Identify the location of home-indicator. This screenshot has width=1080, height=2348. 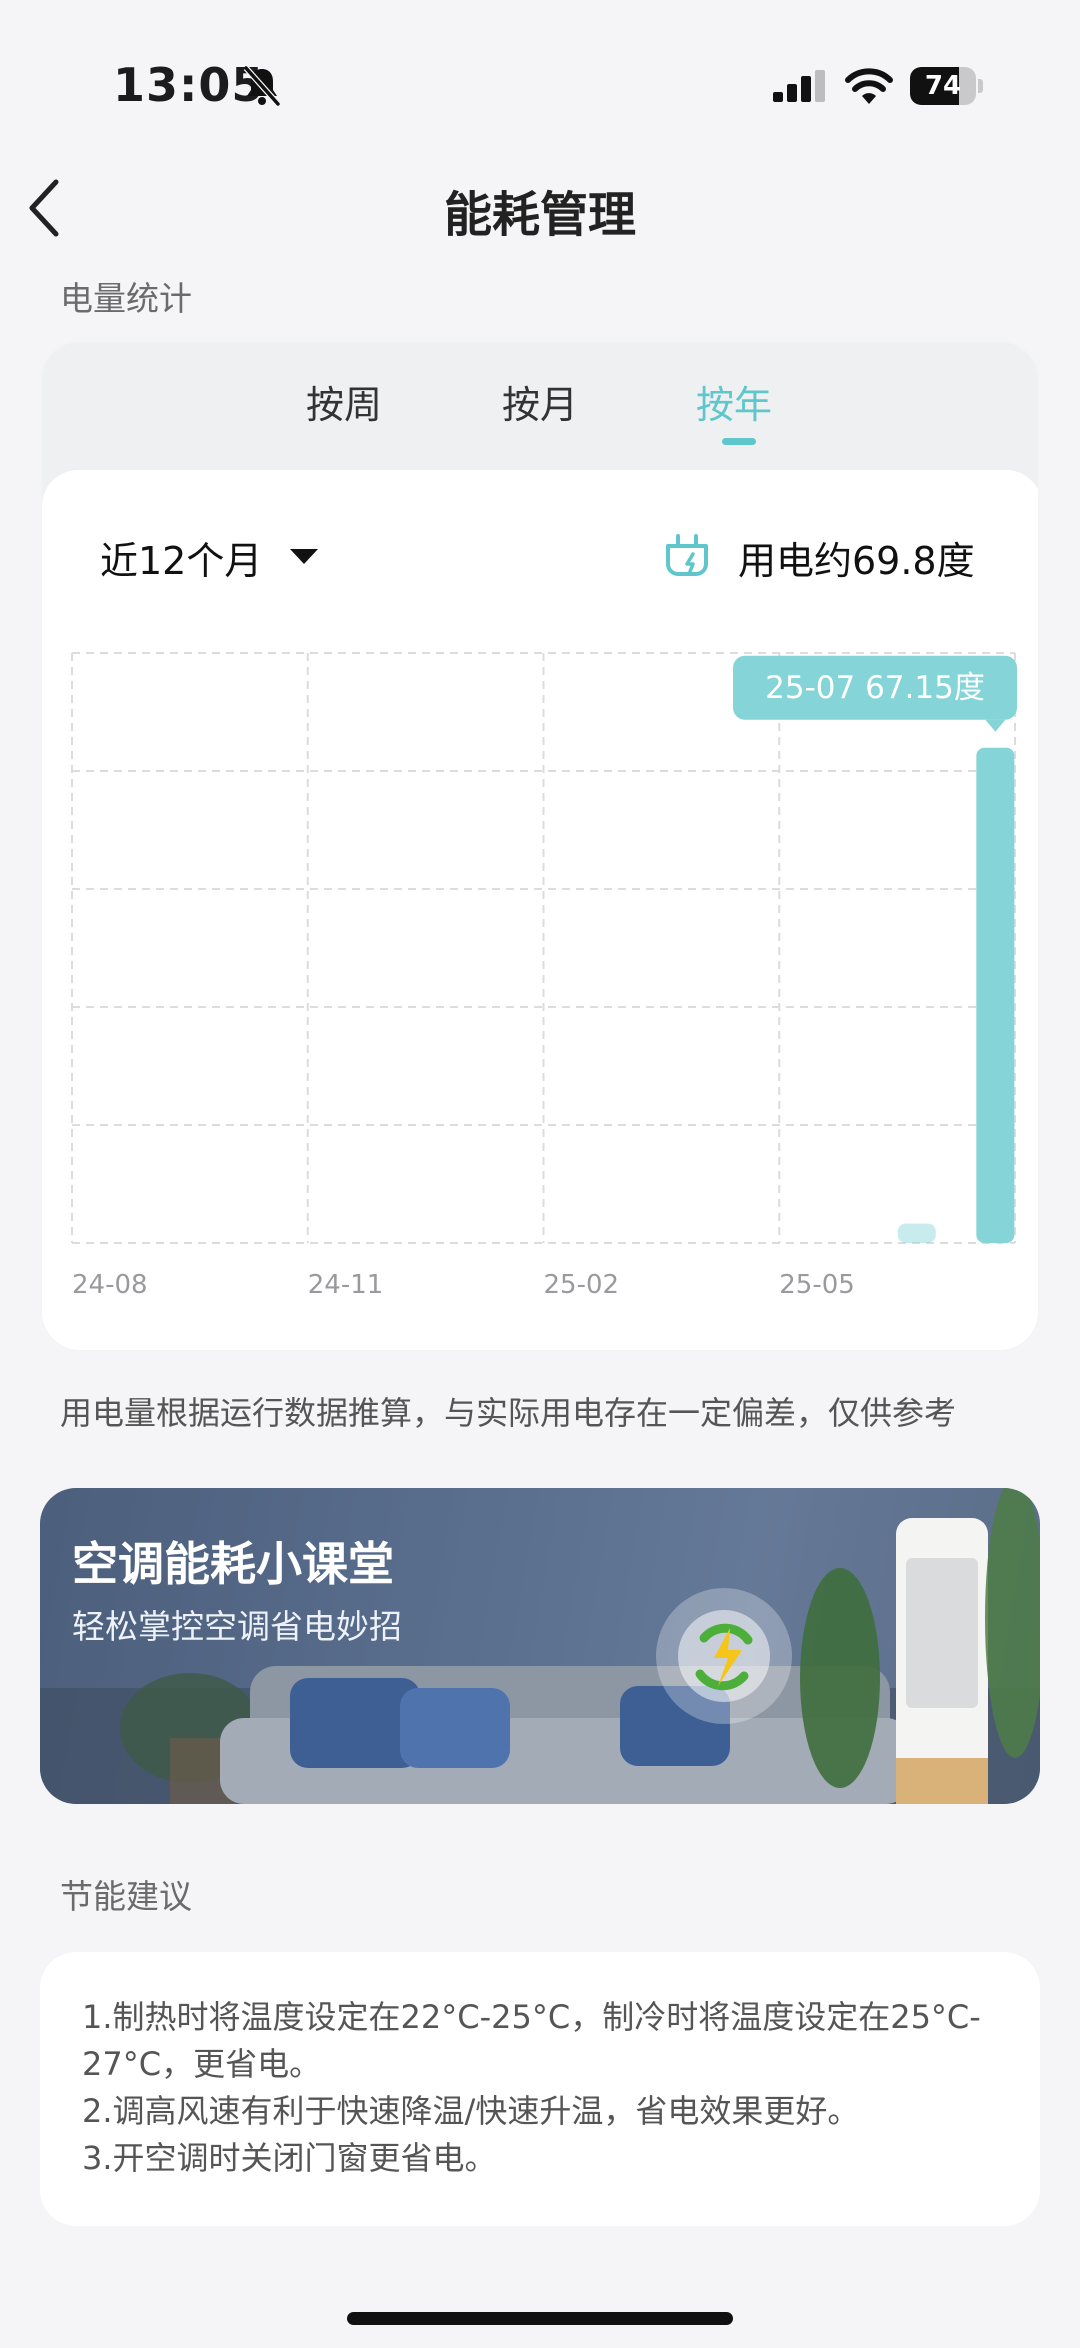
(540, 2318).